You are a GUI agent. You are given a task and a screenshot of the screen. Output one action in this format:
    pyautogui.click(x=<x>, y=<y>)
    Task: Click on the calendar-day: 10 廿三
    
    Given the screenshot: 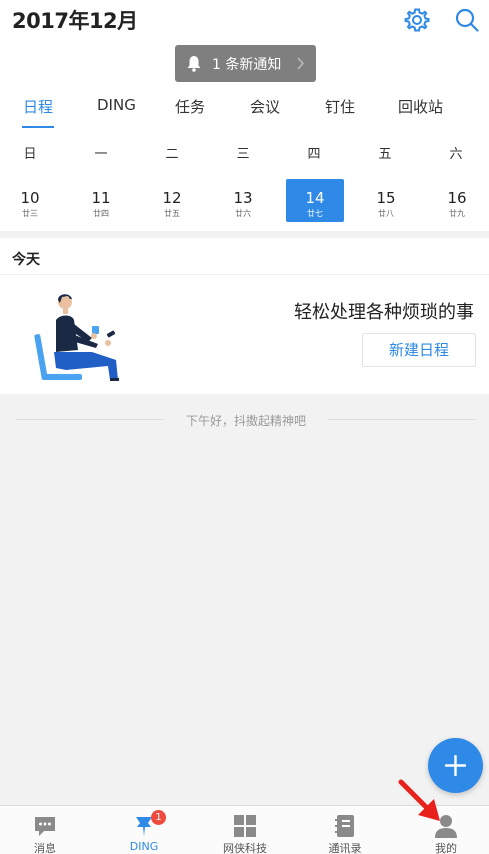 What is the action you would take?
    pyautogui.click(x=30, y=200)
    